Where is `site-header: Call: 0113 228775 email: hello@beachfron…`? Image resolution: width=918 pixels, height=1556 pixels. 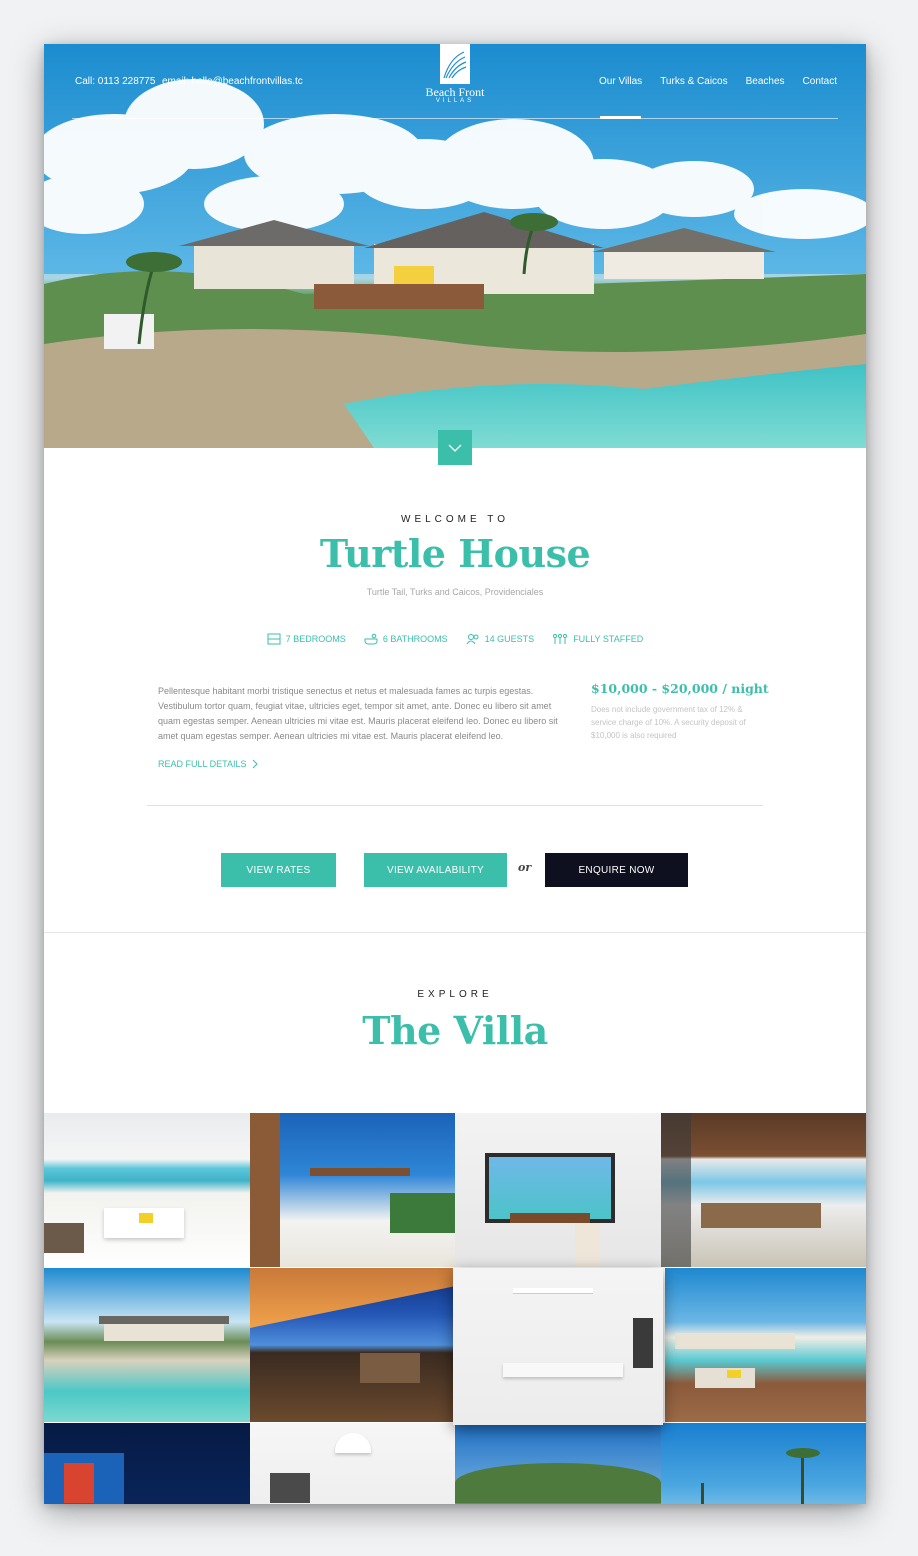 site-header: Call: 0113 228775 email: hello@beachfron… is located at coordinates (455, 81).